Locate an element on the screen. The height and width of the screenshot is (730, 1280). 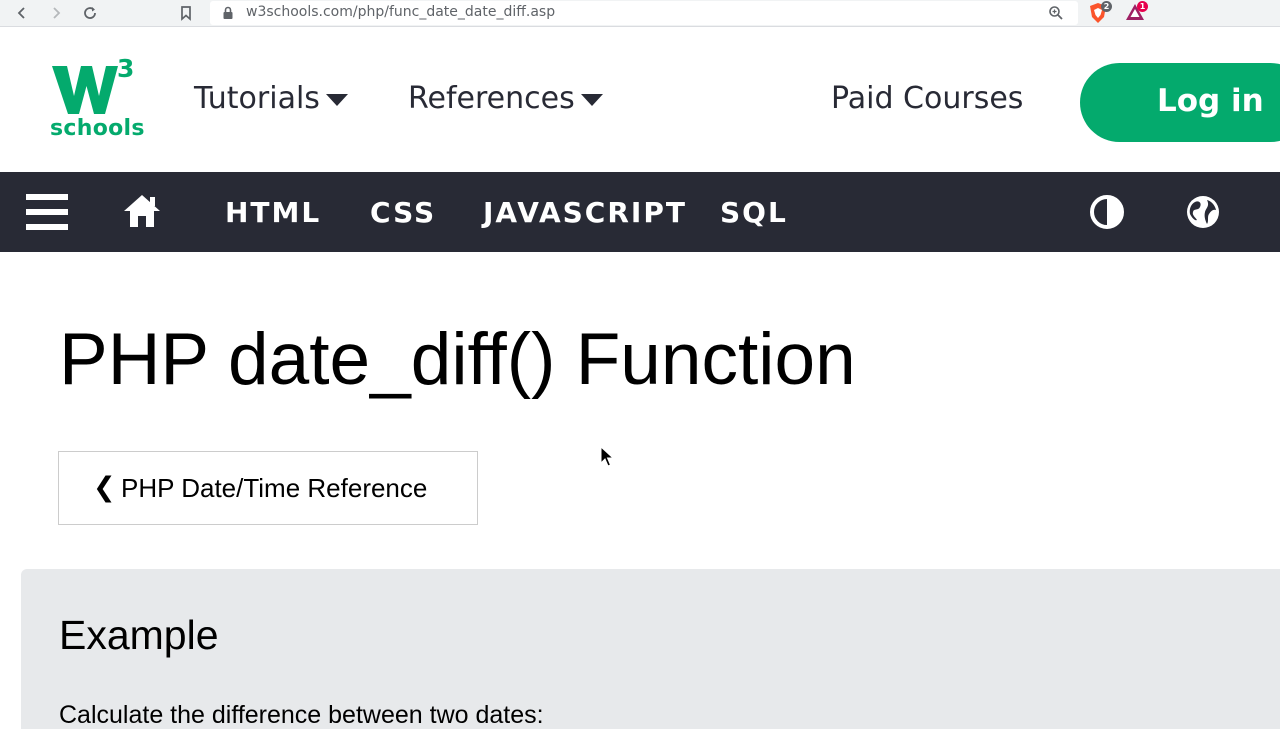
nav-sql: SQL is located at coordinates (754, 212).